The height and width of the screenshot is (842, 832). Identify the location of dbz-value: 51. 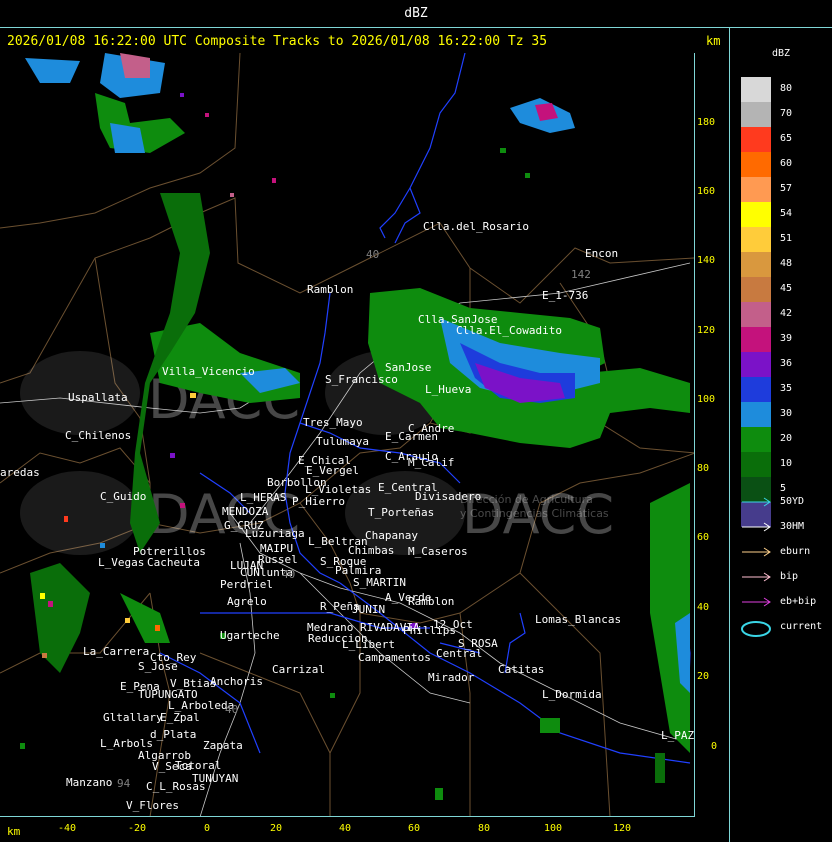
(786, 238).